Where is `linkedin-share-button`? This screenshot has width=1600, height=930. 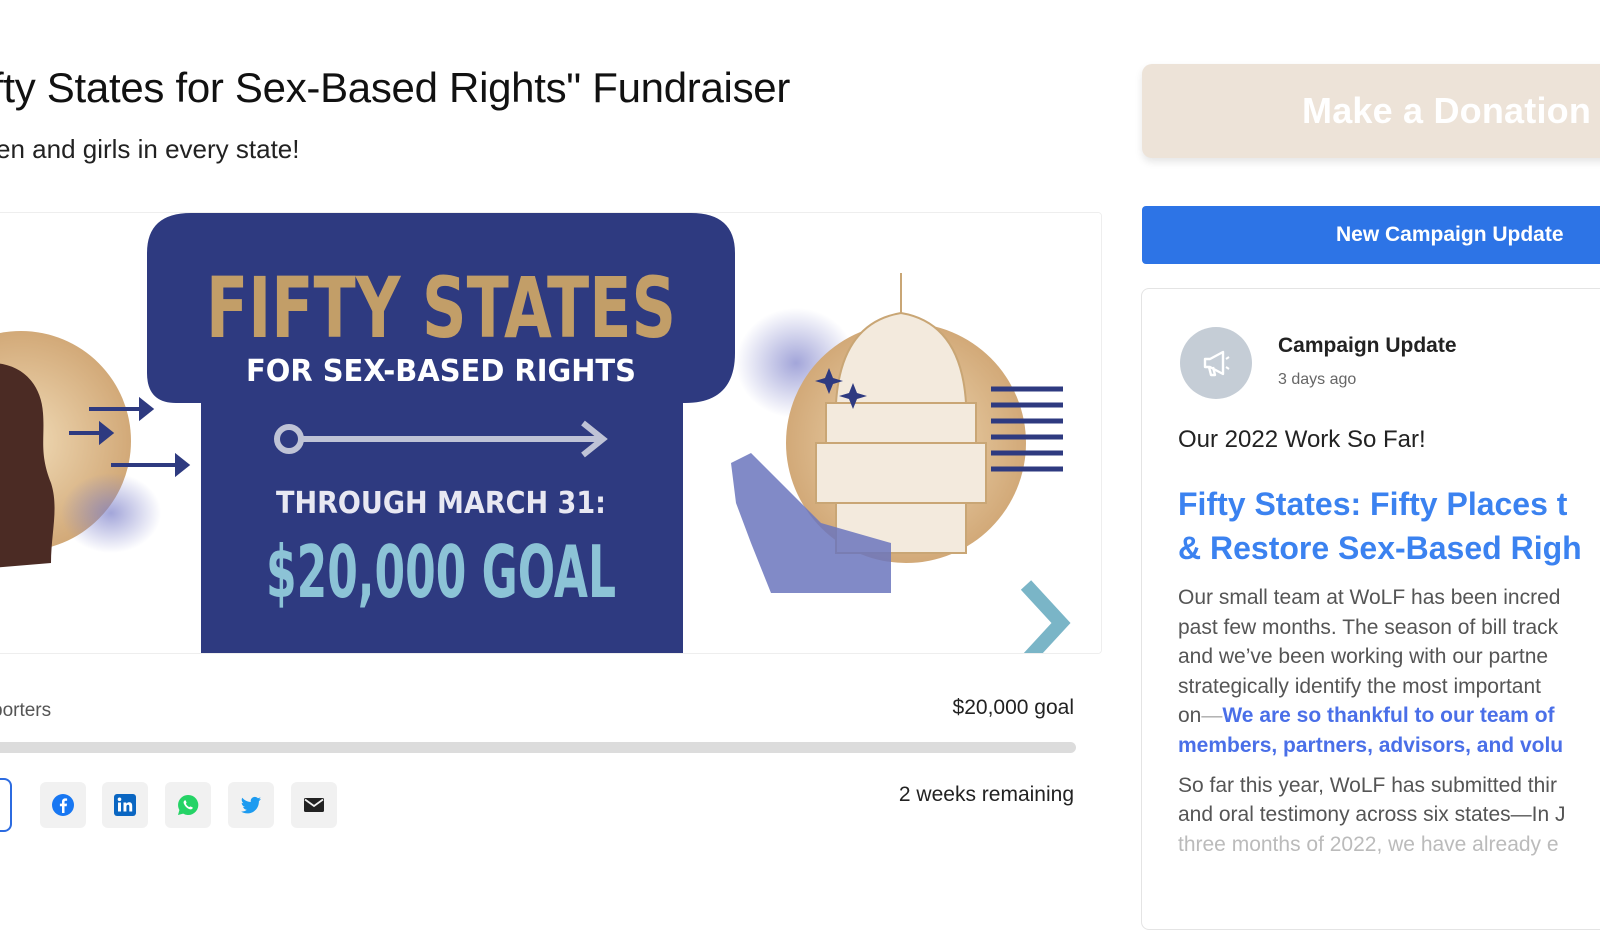
linkedin-share-button is located at coordinates (125, 805).